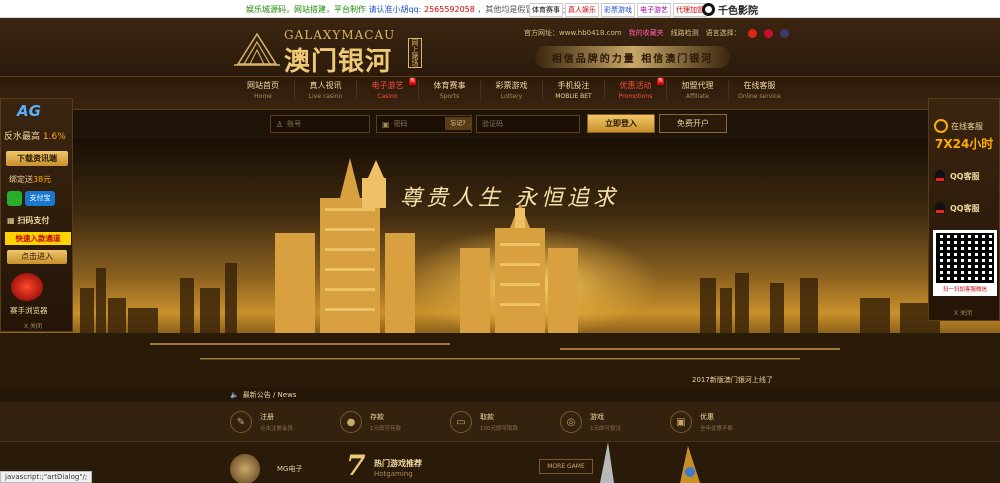 The height and width of the screenshot is (483, 1000). What do you see at coordinates (31, 198) in the screenshot?
I see `payment-icons: 支付宝` at bounding box center [31, 198].